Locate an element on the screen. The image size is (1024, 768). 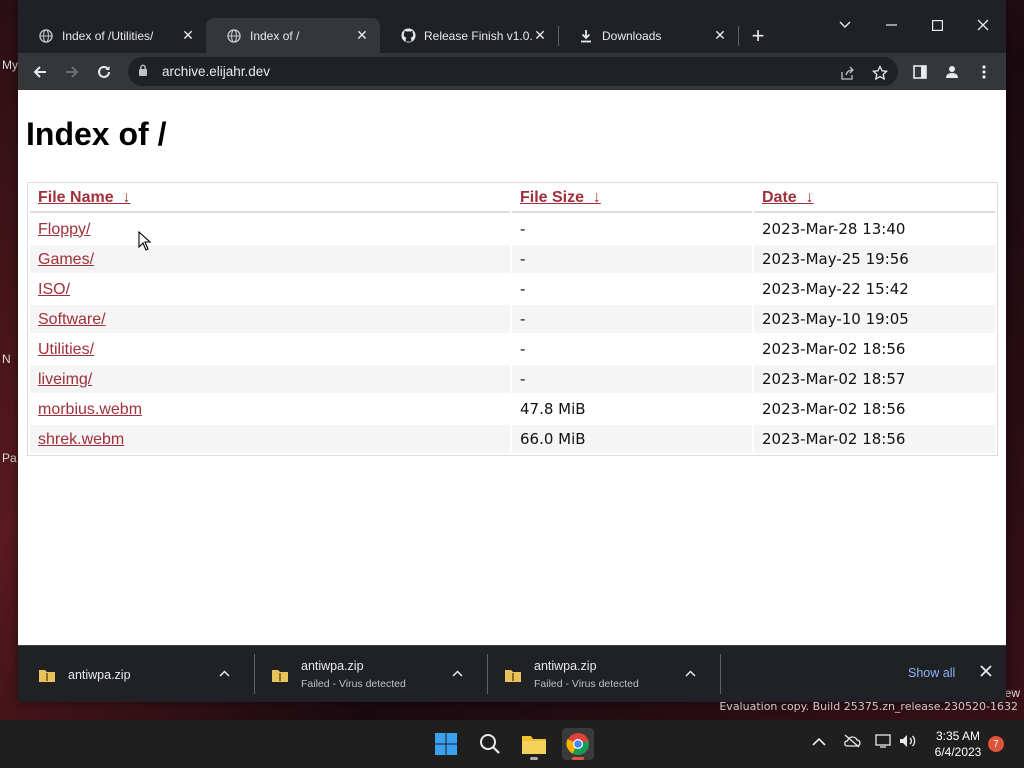
profile-icon is located at coordinates (952, 72).